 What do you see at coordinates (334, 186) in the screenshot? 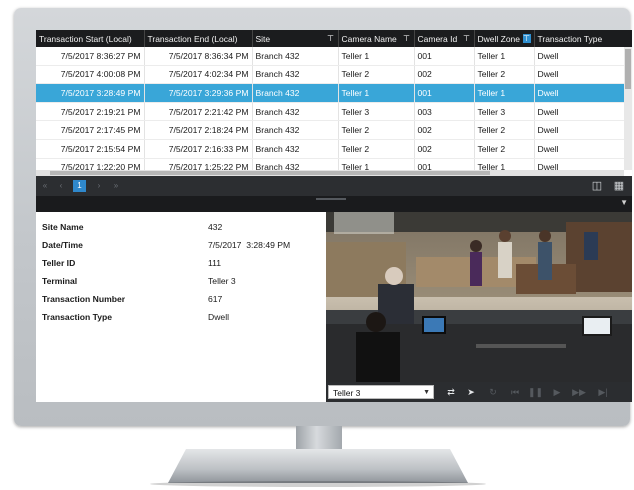
I see `pager-bar: « ‹ 1 › » ◫ ▦` at bounding box center [334, 186].